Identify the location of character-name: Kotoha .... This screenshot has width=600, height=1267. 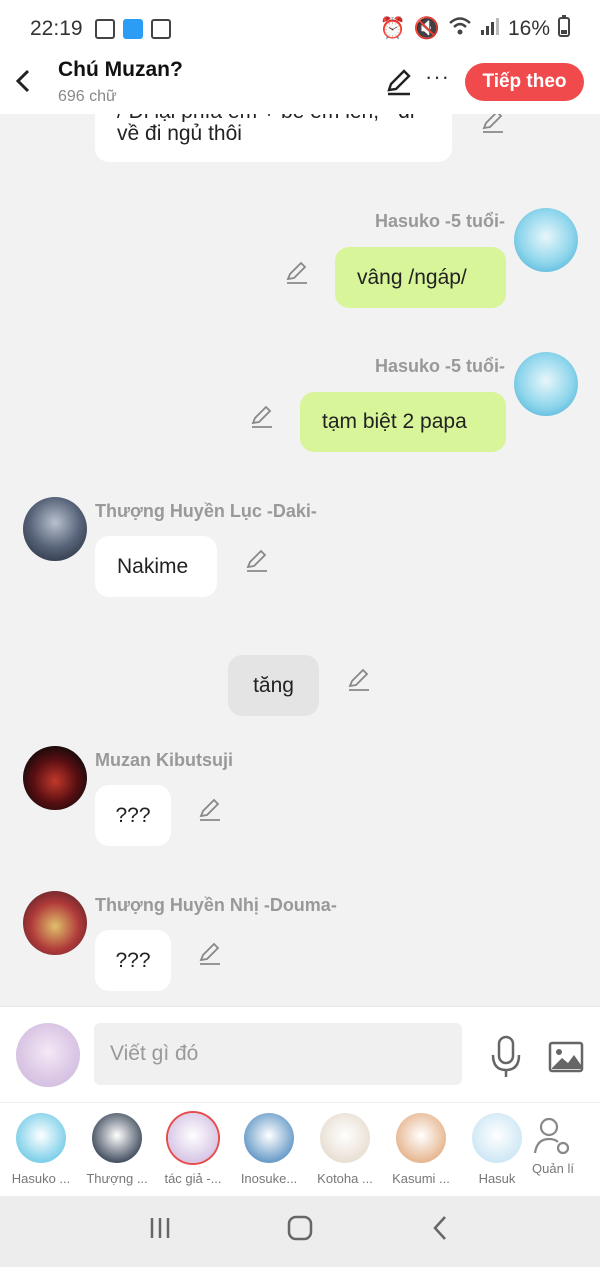
(345, 1178).